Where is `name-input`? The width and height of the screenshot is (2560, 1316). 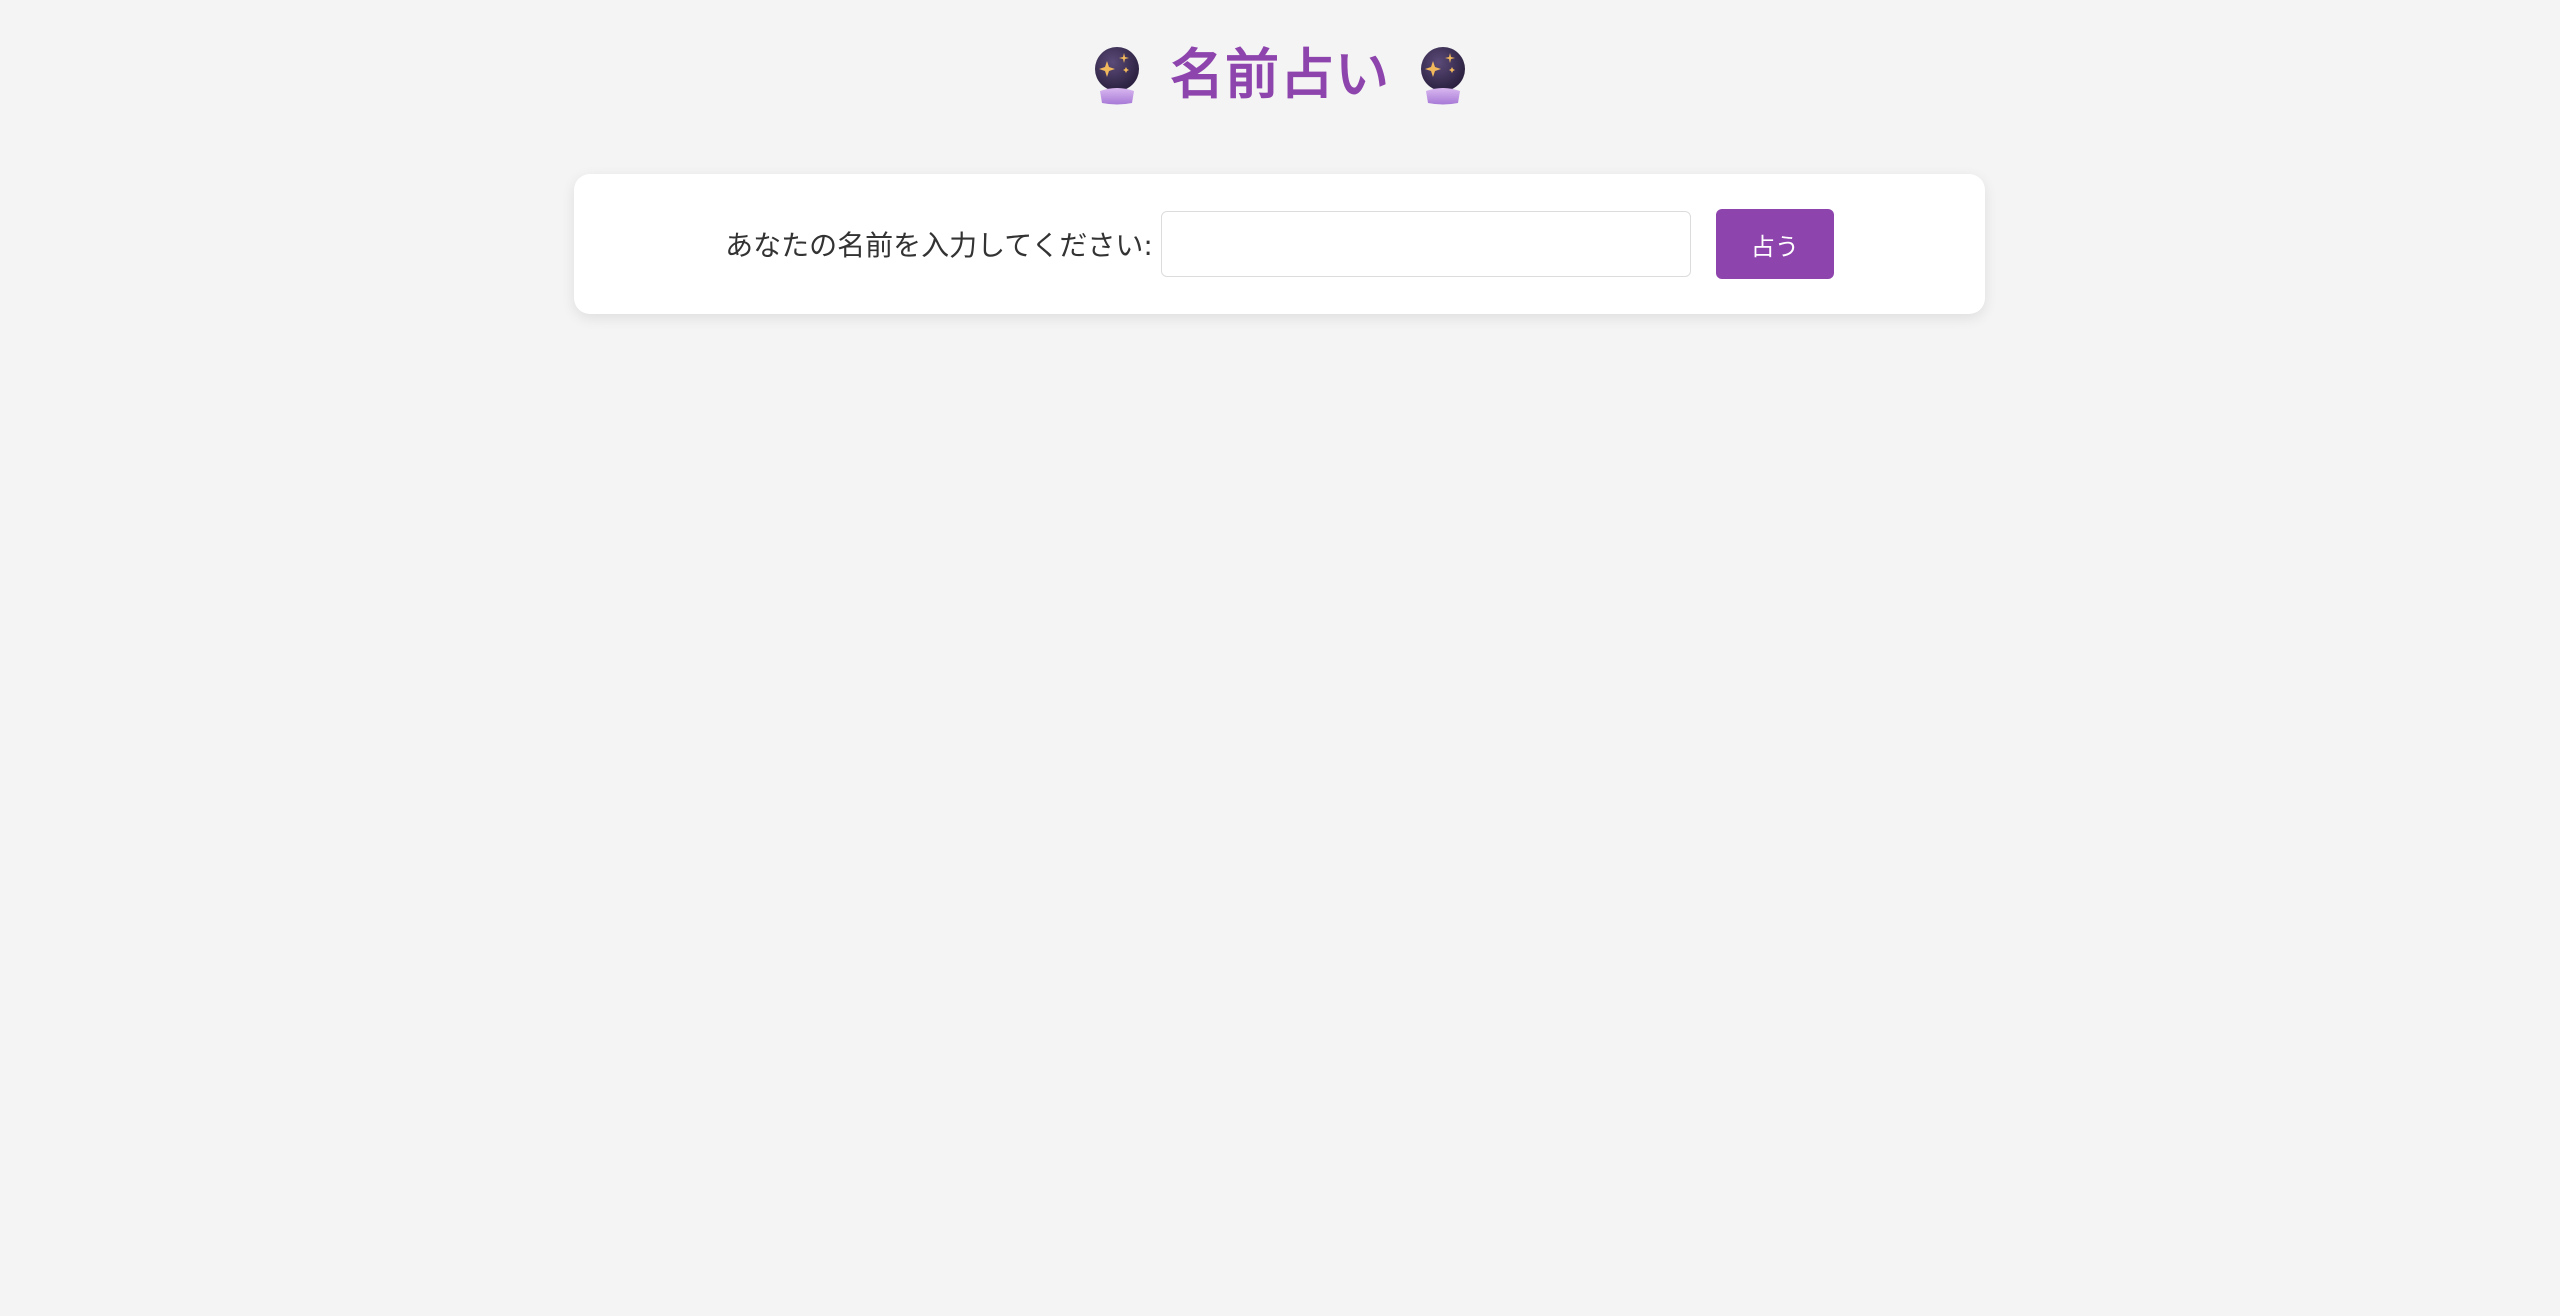 name-input is located at coordinates (1425, 244).